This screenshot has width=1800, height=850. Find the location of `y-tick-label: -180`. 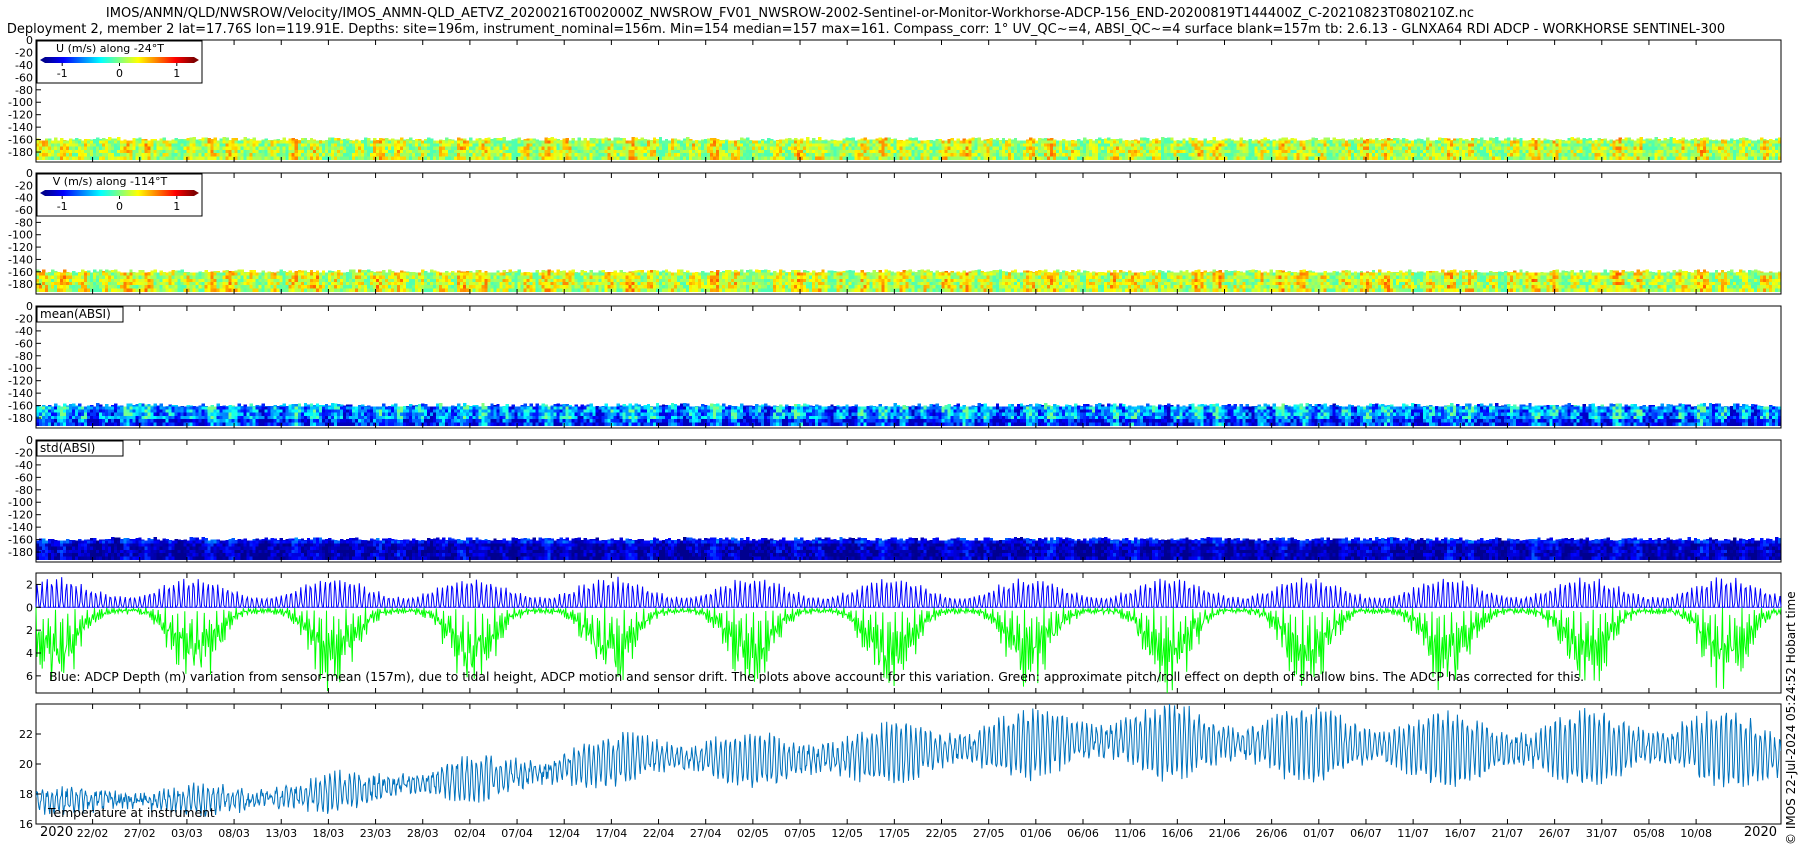

y-tick-label: -180 is located at coordinates (20, 152).